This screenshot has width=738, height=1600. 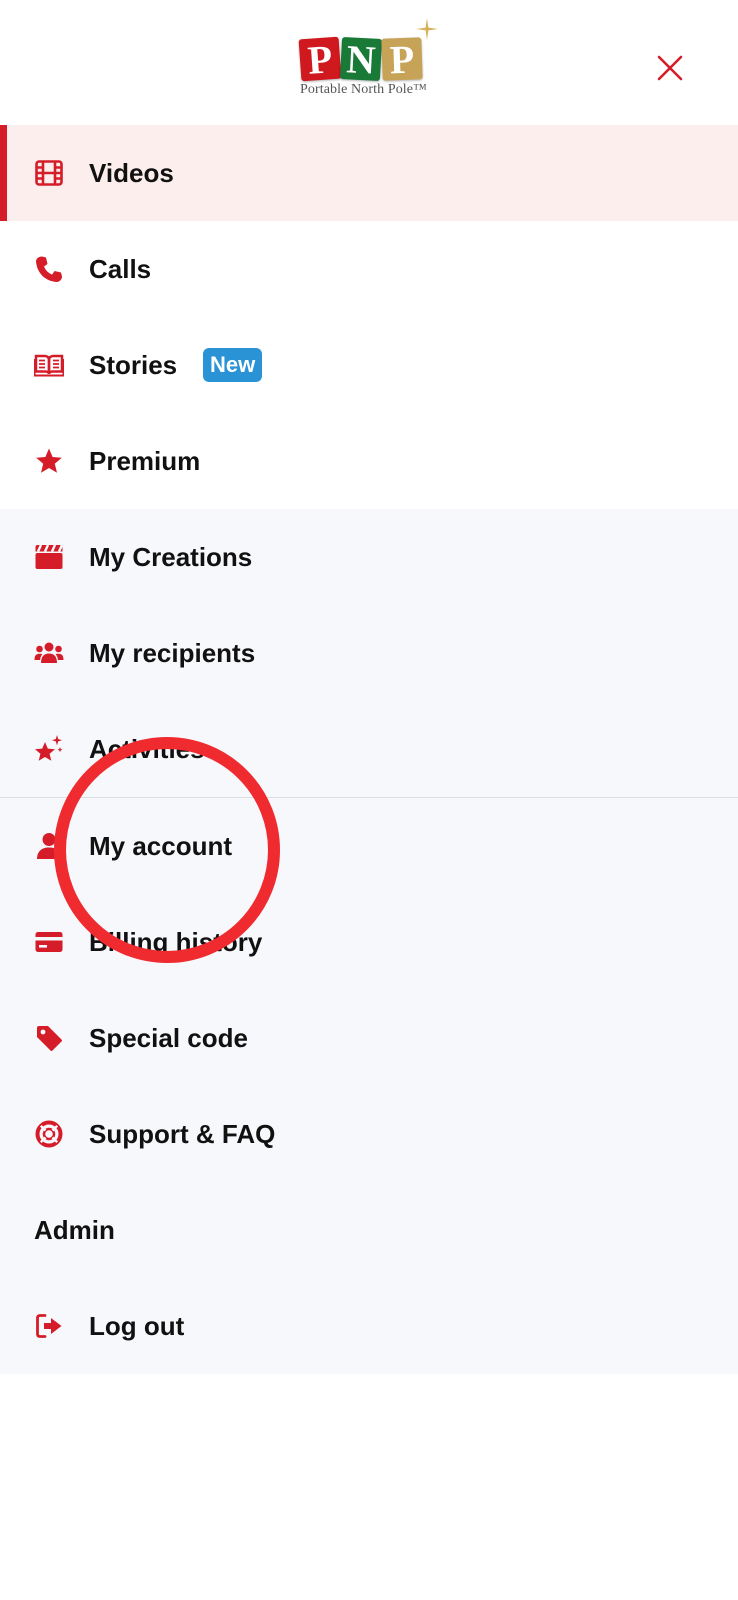 I want to click on menu-label-log-out: Log out, so click(x=137, y=1325).